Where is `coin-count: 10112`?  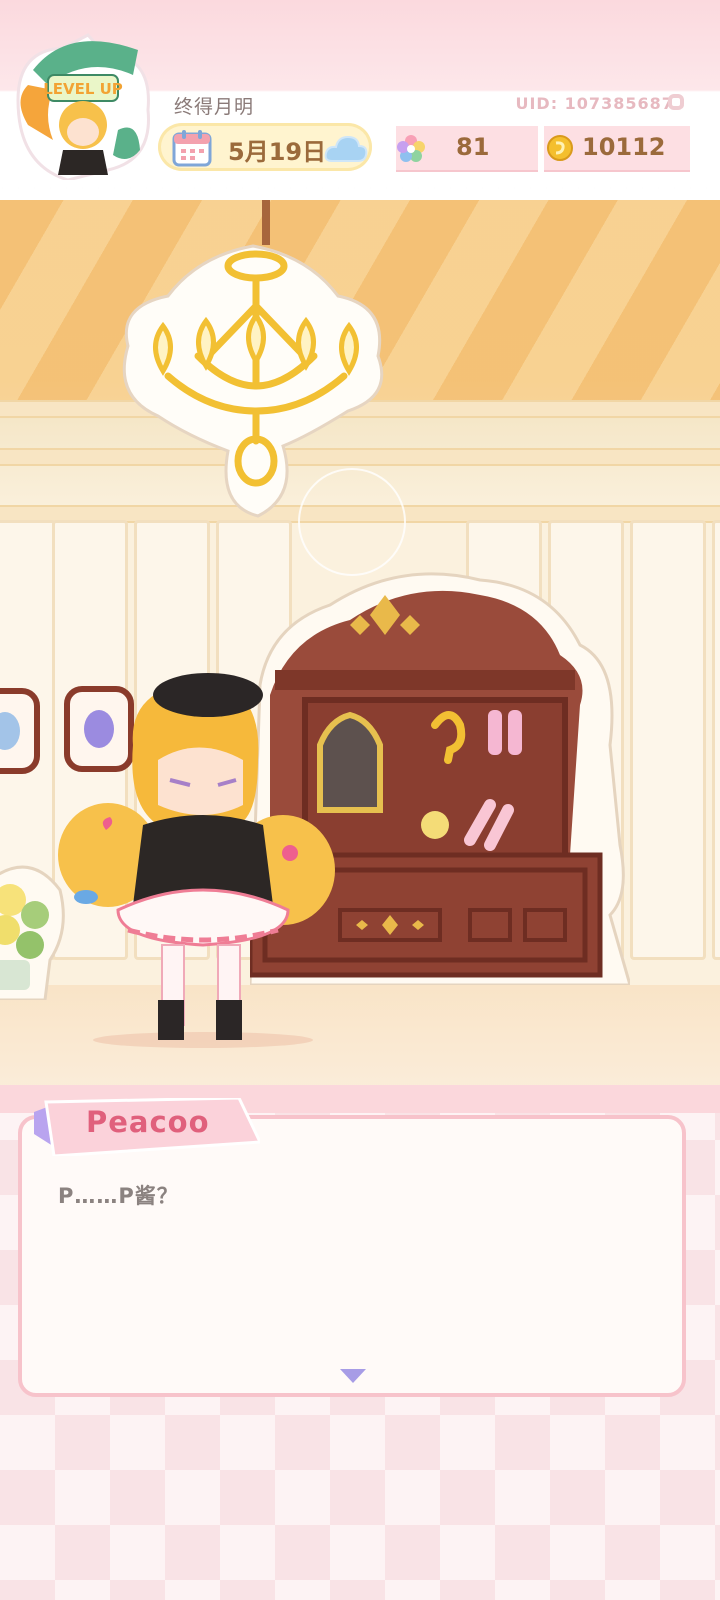
coin-count: 10112 is located at coordinates (624, 147).